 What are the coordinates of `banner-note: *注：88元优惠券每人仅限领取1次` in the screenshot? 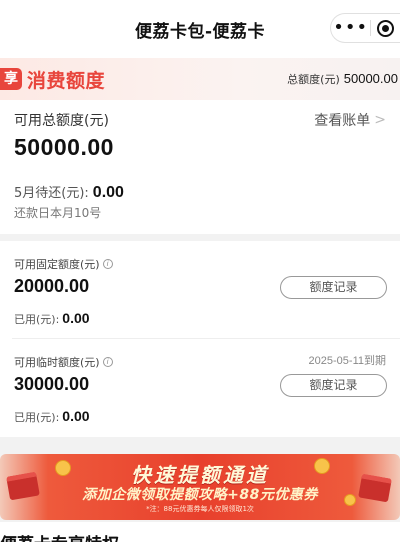 It's located at (200, 509).